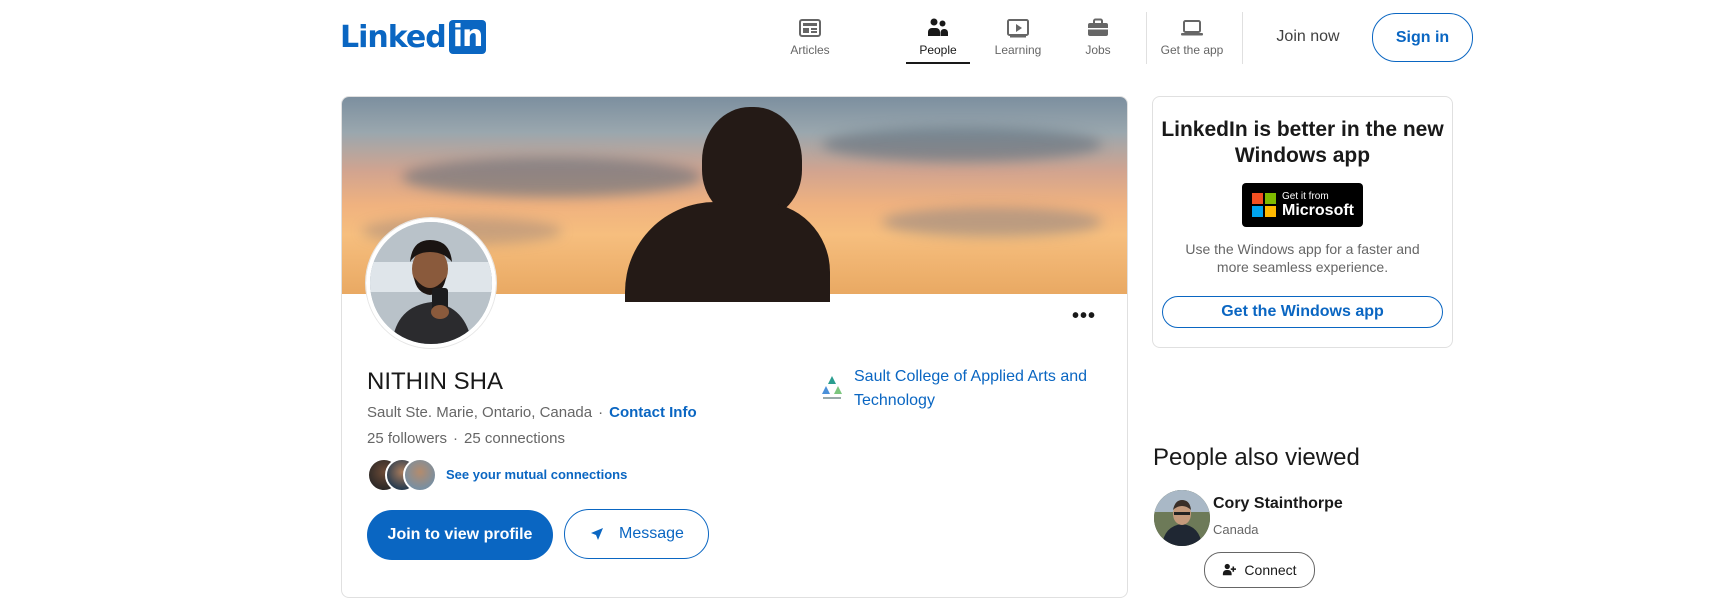 Image resolution: width=1736 pixels, height=598 pixels. I want to click on message-button: Message, so click(636, 534).